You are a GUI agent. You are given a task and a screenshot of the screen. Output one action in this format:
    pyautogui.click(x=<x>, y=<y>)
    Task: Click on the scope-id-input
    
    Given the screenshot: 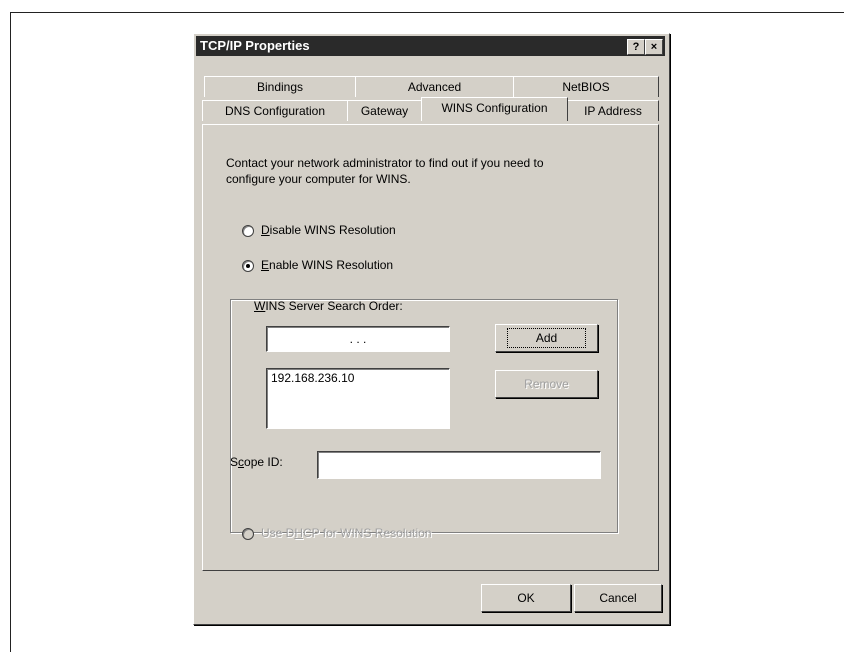 What is the action you would take?
    pyautogui.click(x=459, y=465)
    